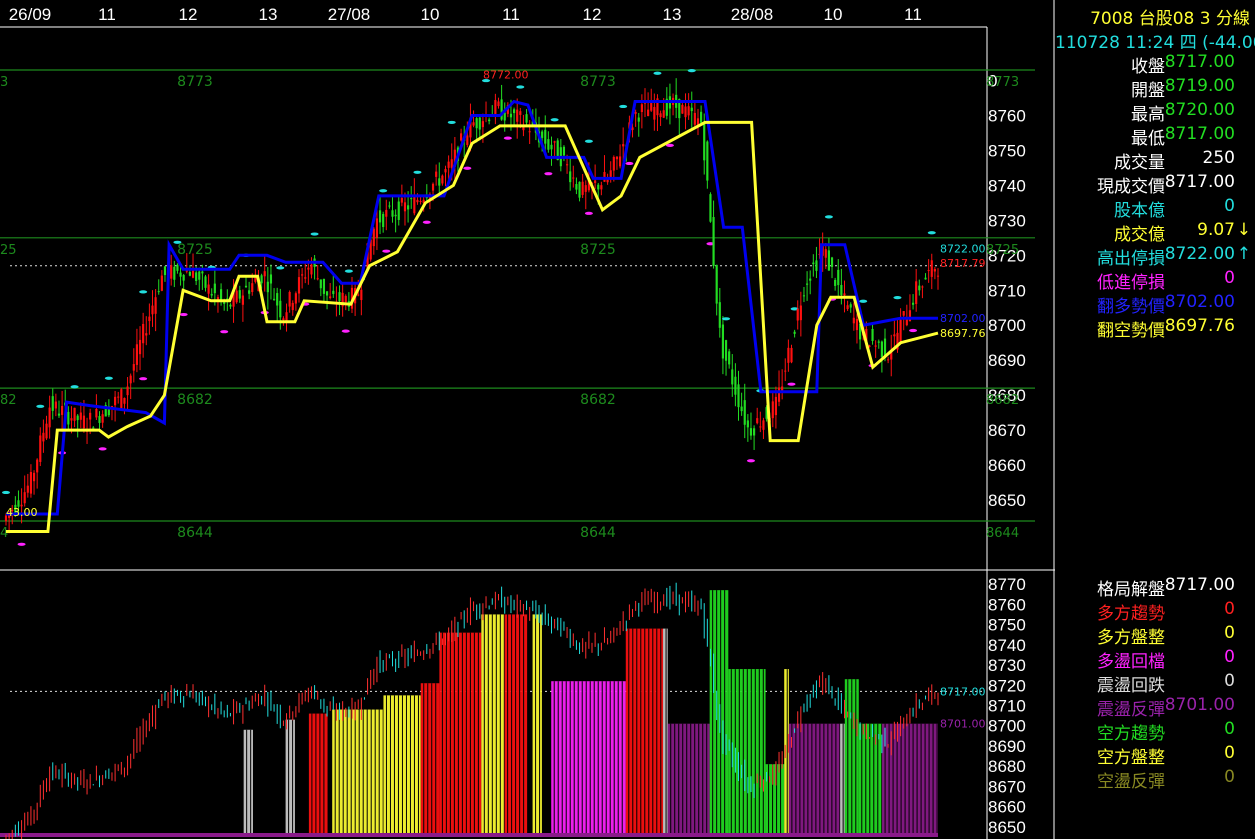  I want to click on level-label: 8644, so click(195, 533).